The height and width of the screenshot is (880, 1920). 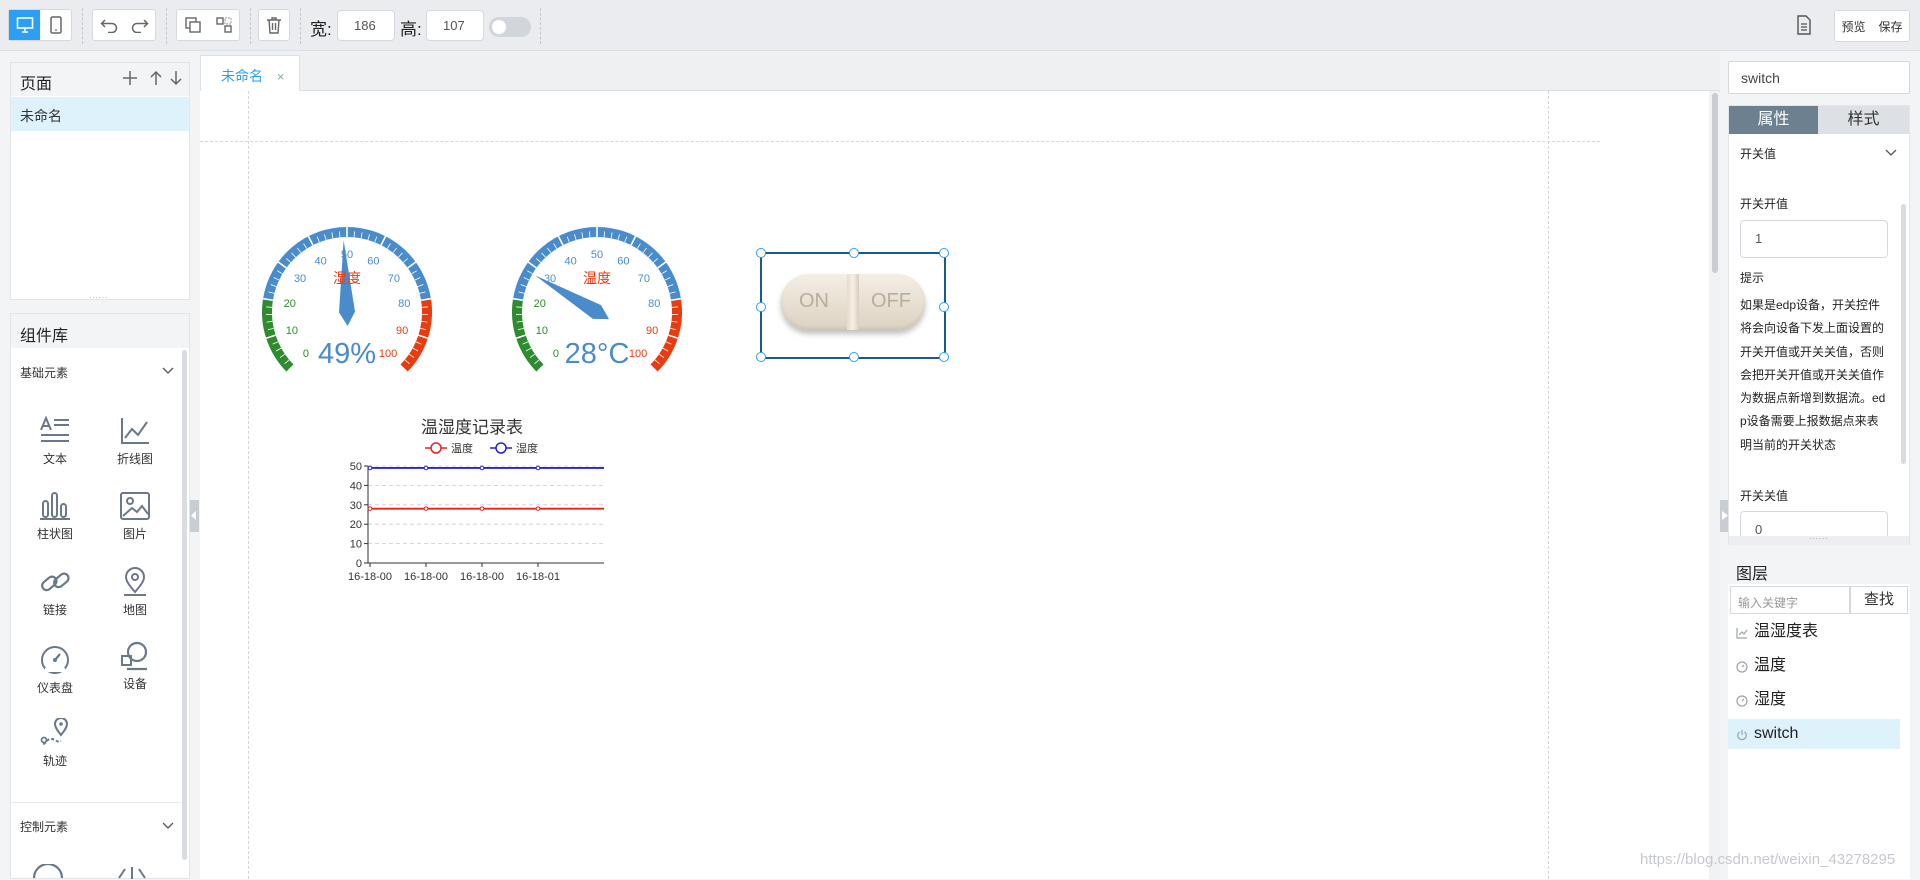 I want to click on page-settings-button, so click(x=1804, y=26).